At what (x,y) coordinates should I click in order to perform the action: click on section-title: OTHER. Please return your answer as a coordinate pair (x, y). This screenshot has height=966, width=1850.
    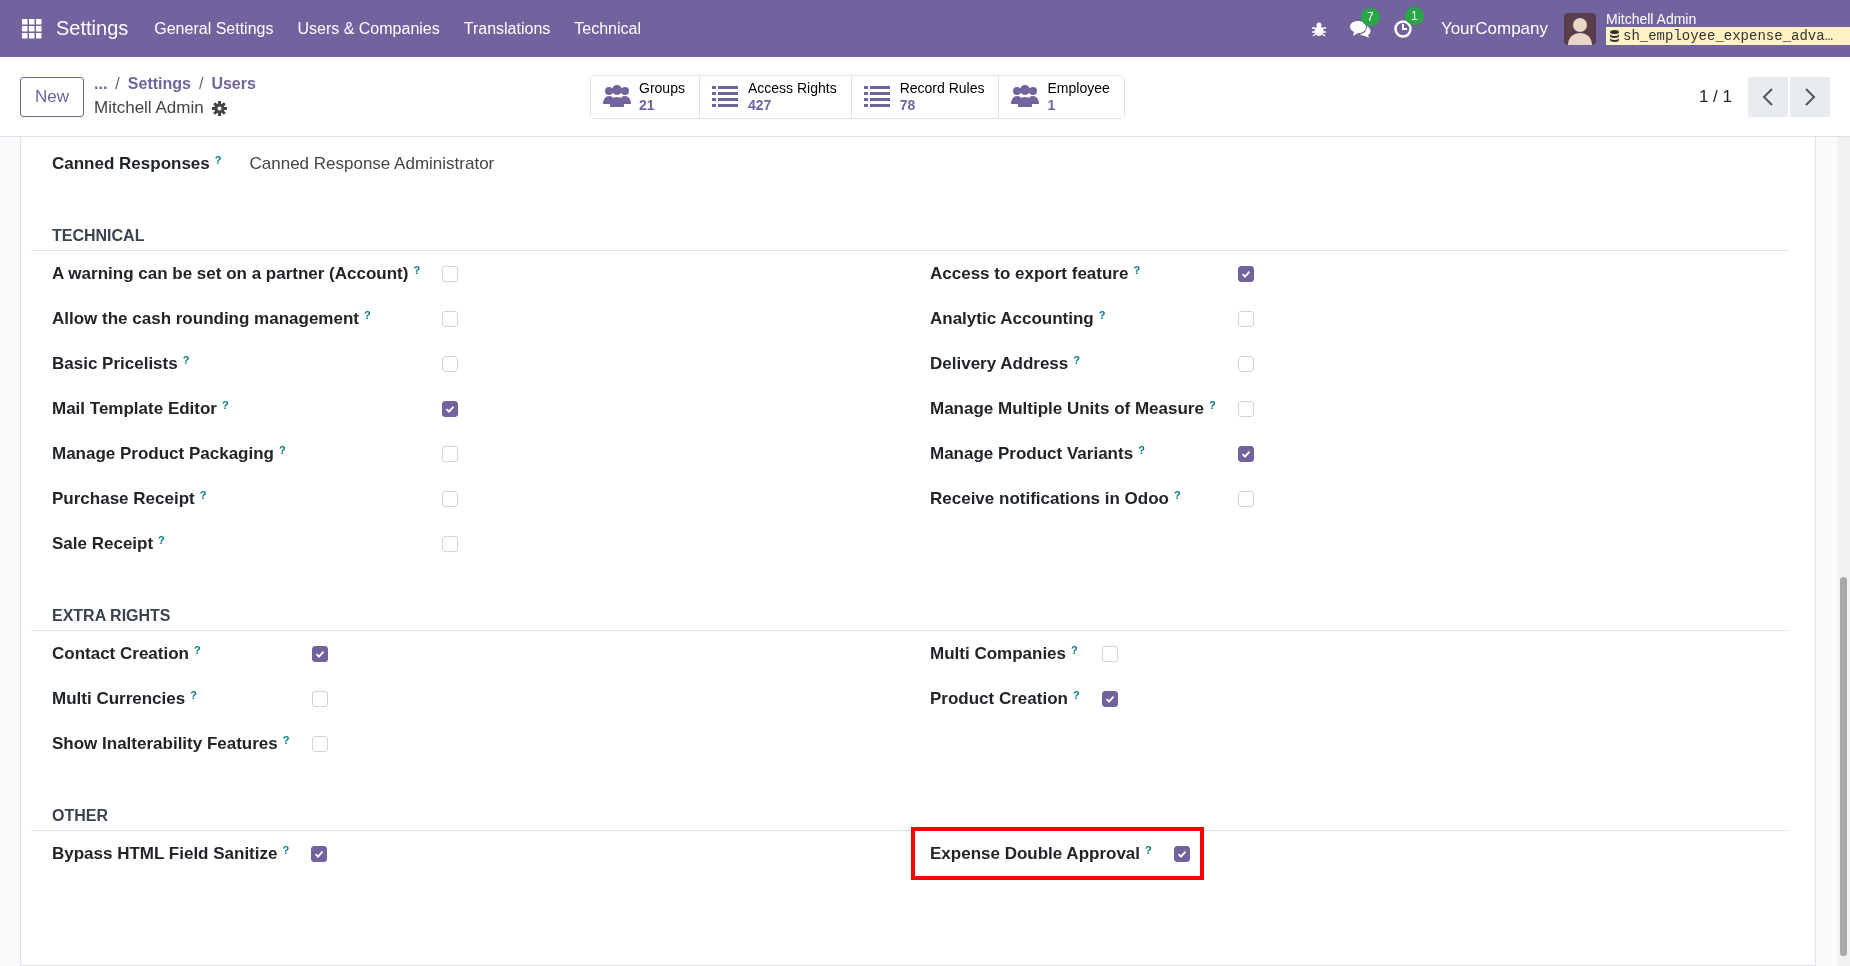
    Looking at the image, I should click on (909, 818).